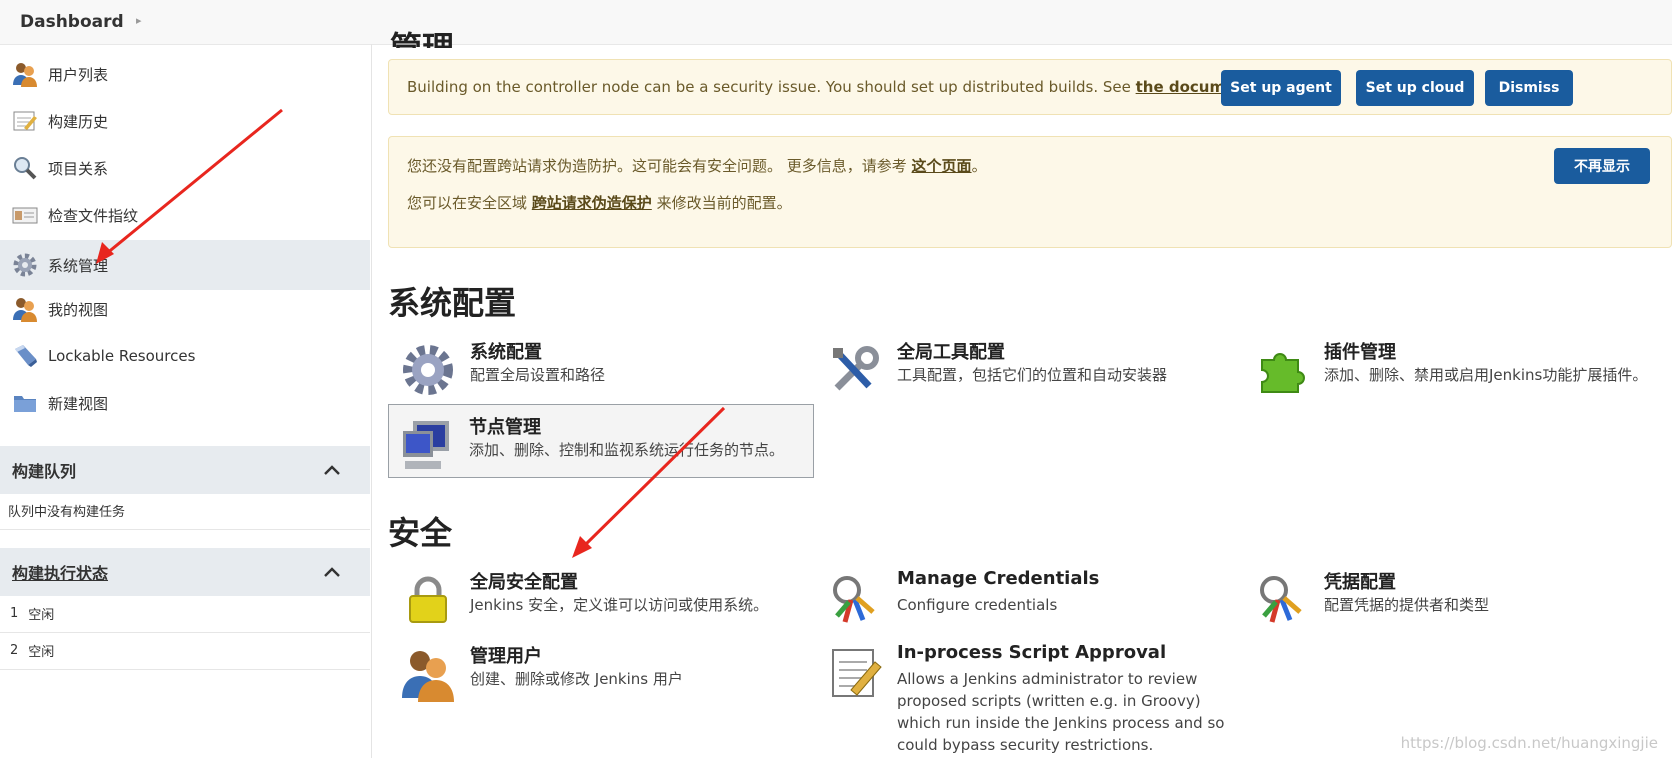 The height and width of the screenshot is (758, 1672). I want to click on sidebar-item-lockable-resources: Lockable Resources, so click(185, 356).